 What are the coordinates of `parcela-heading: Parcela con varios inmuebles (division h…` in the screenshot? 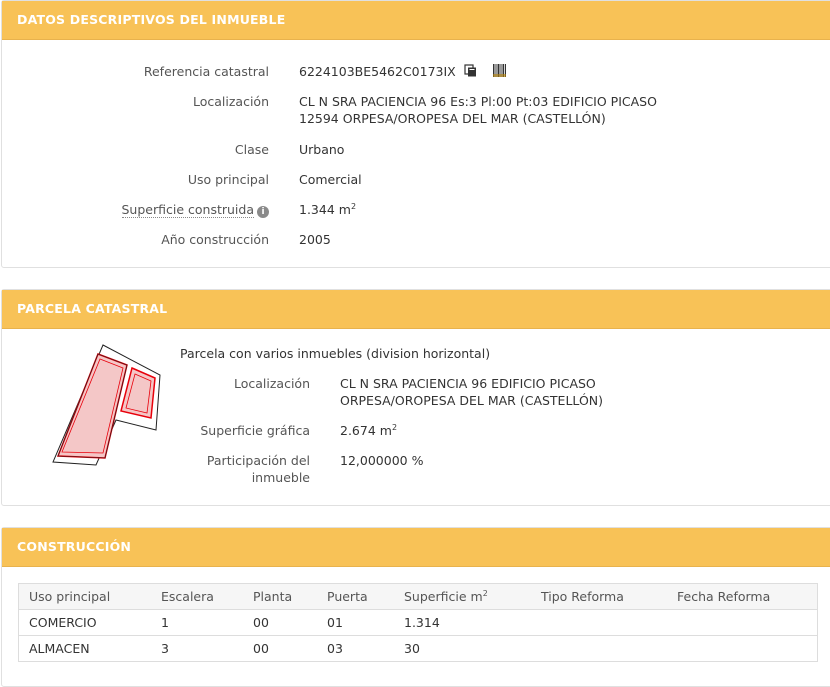 It's located at (335, 353).